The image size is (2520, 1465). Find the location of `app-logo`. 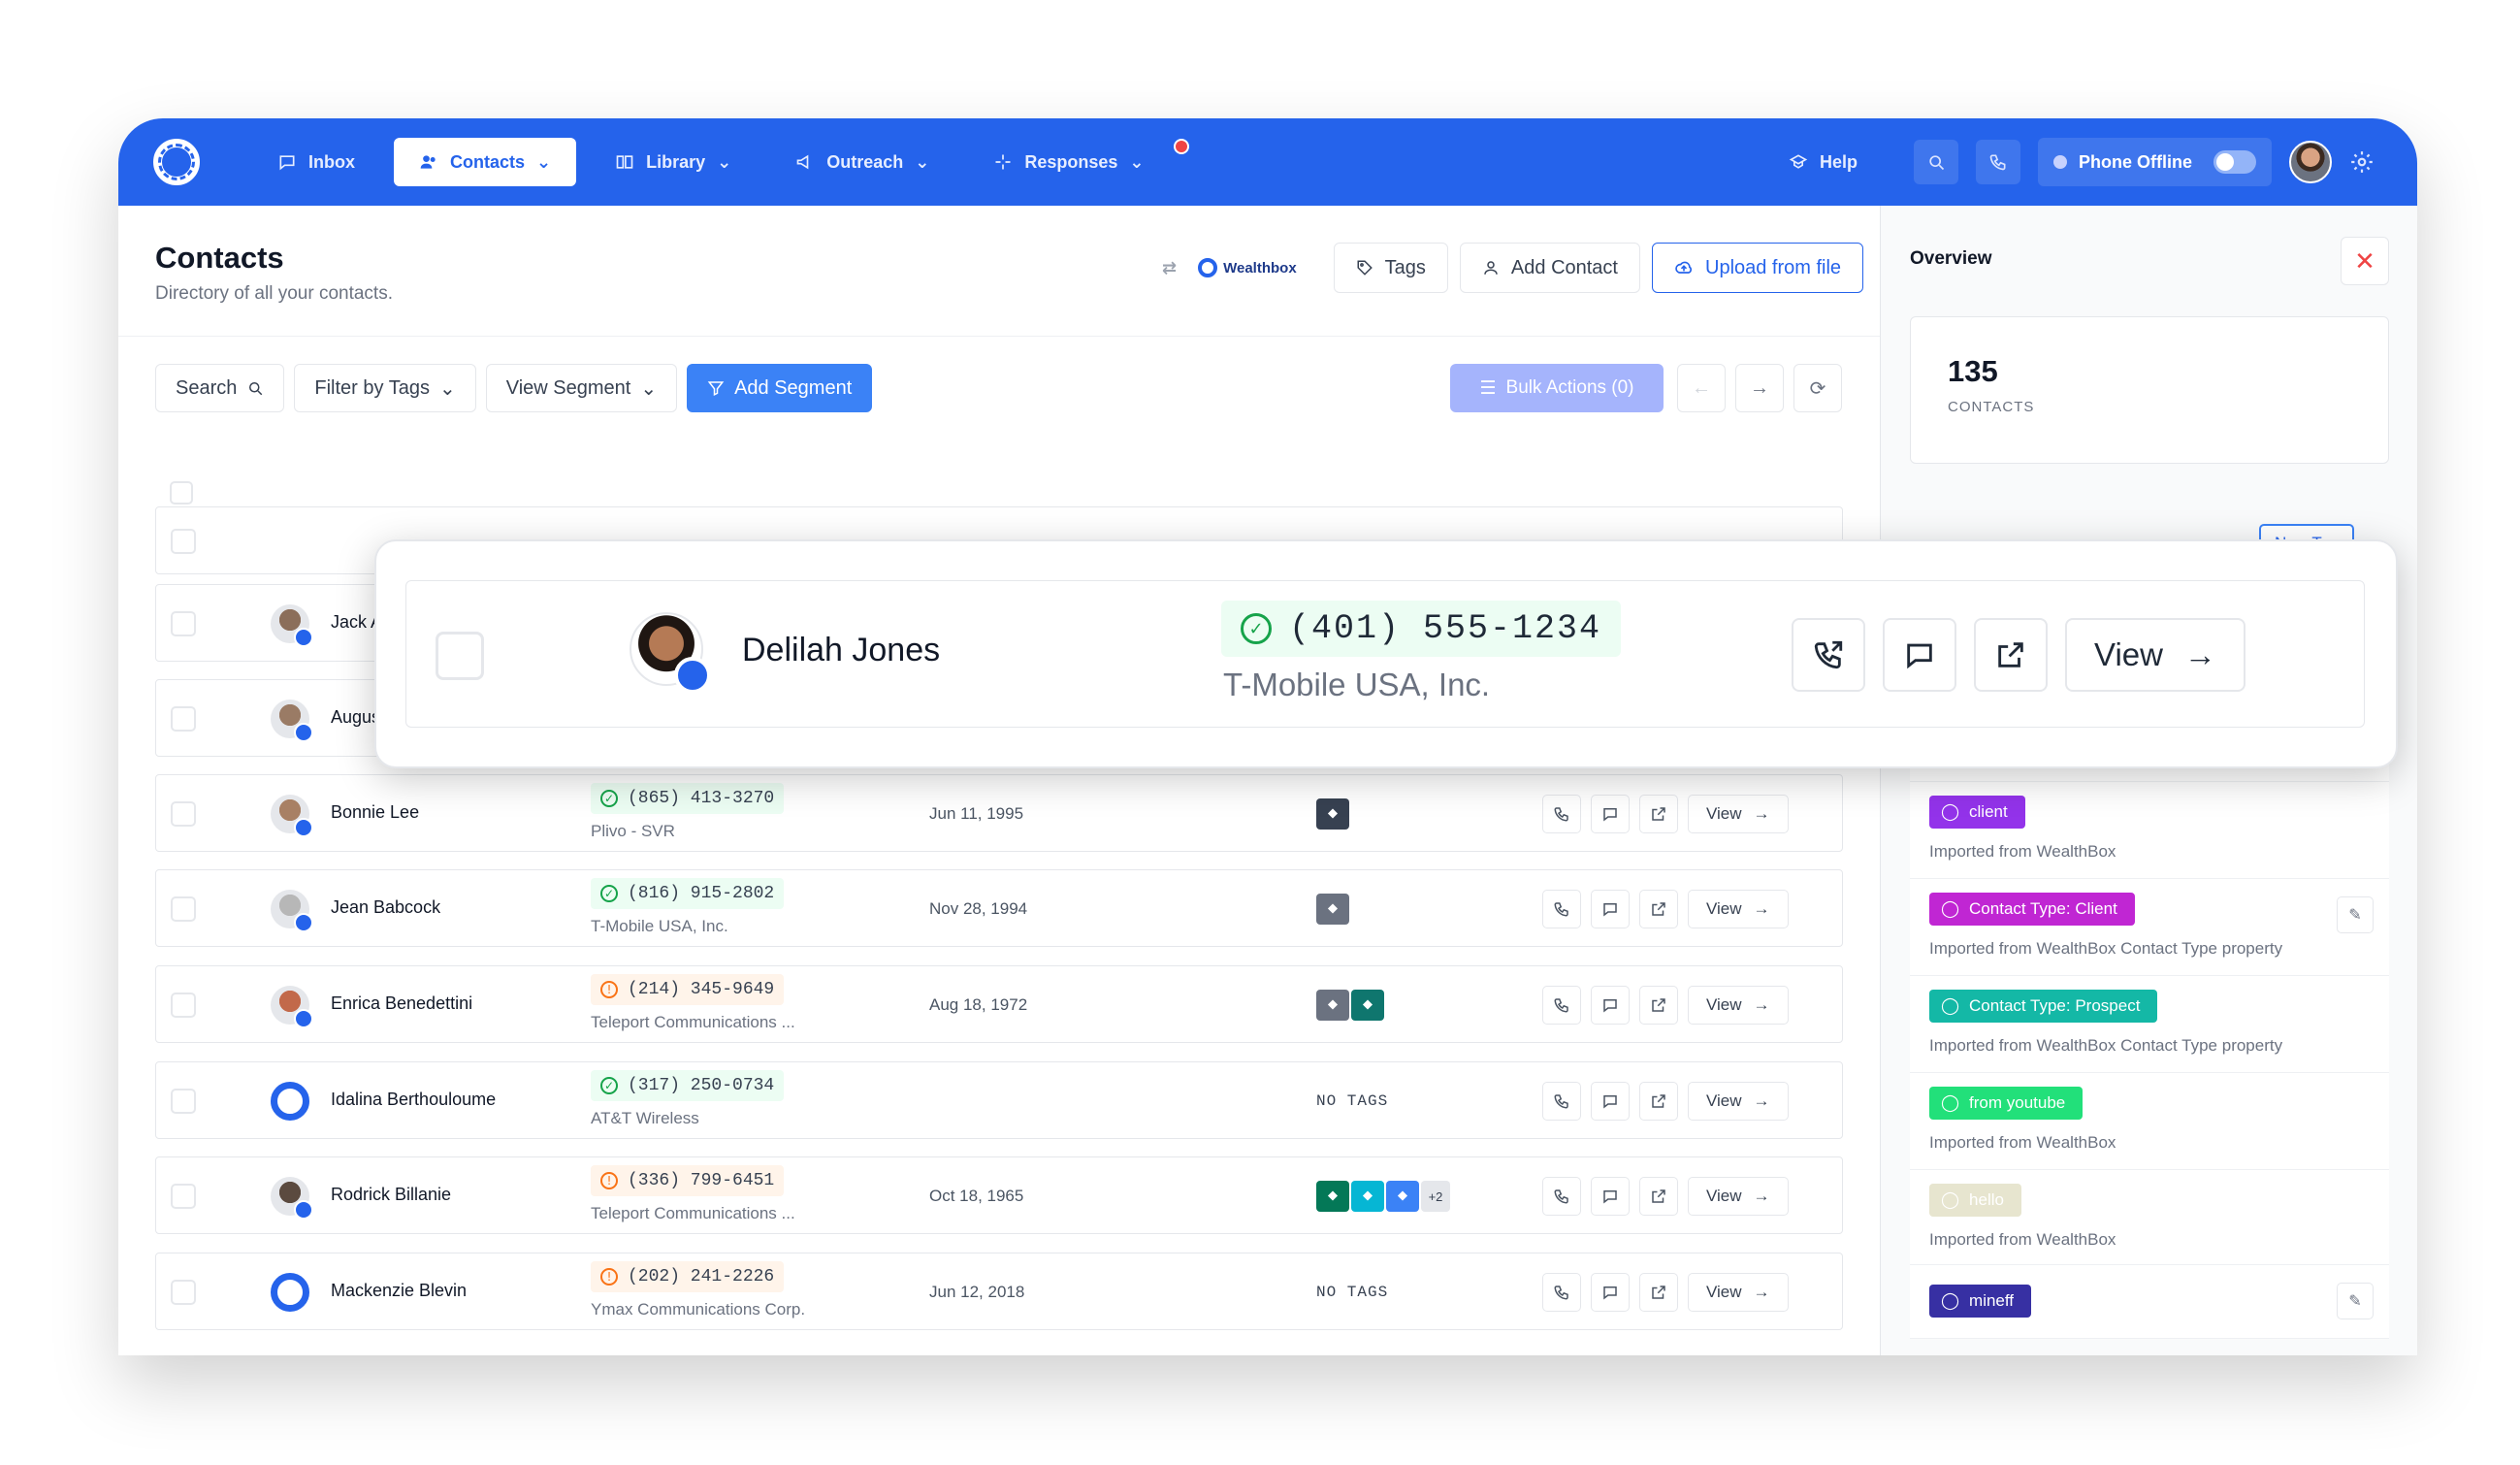

app-logo is located at coordinates (176, 162).